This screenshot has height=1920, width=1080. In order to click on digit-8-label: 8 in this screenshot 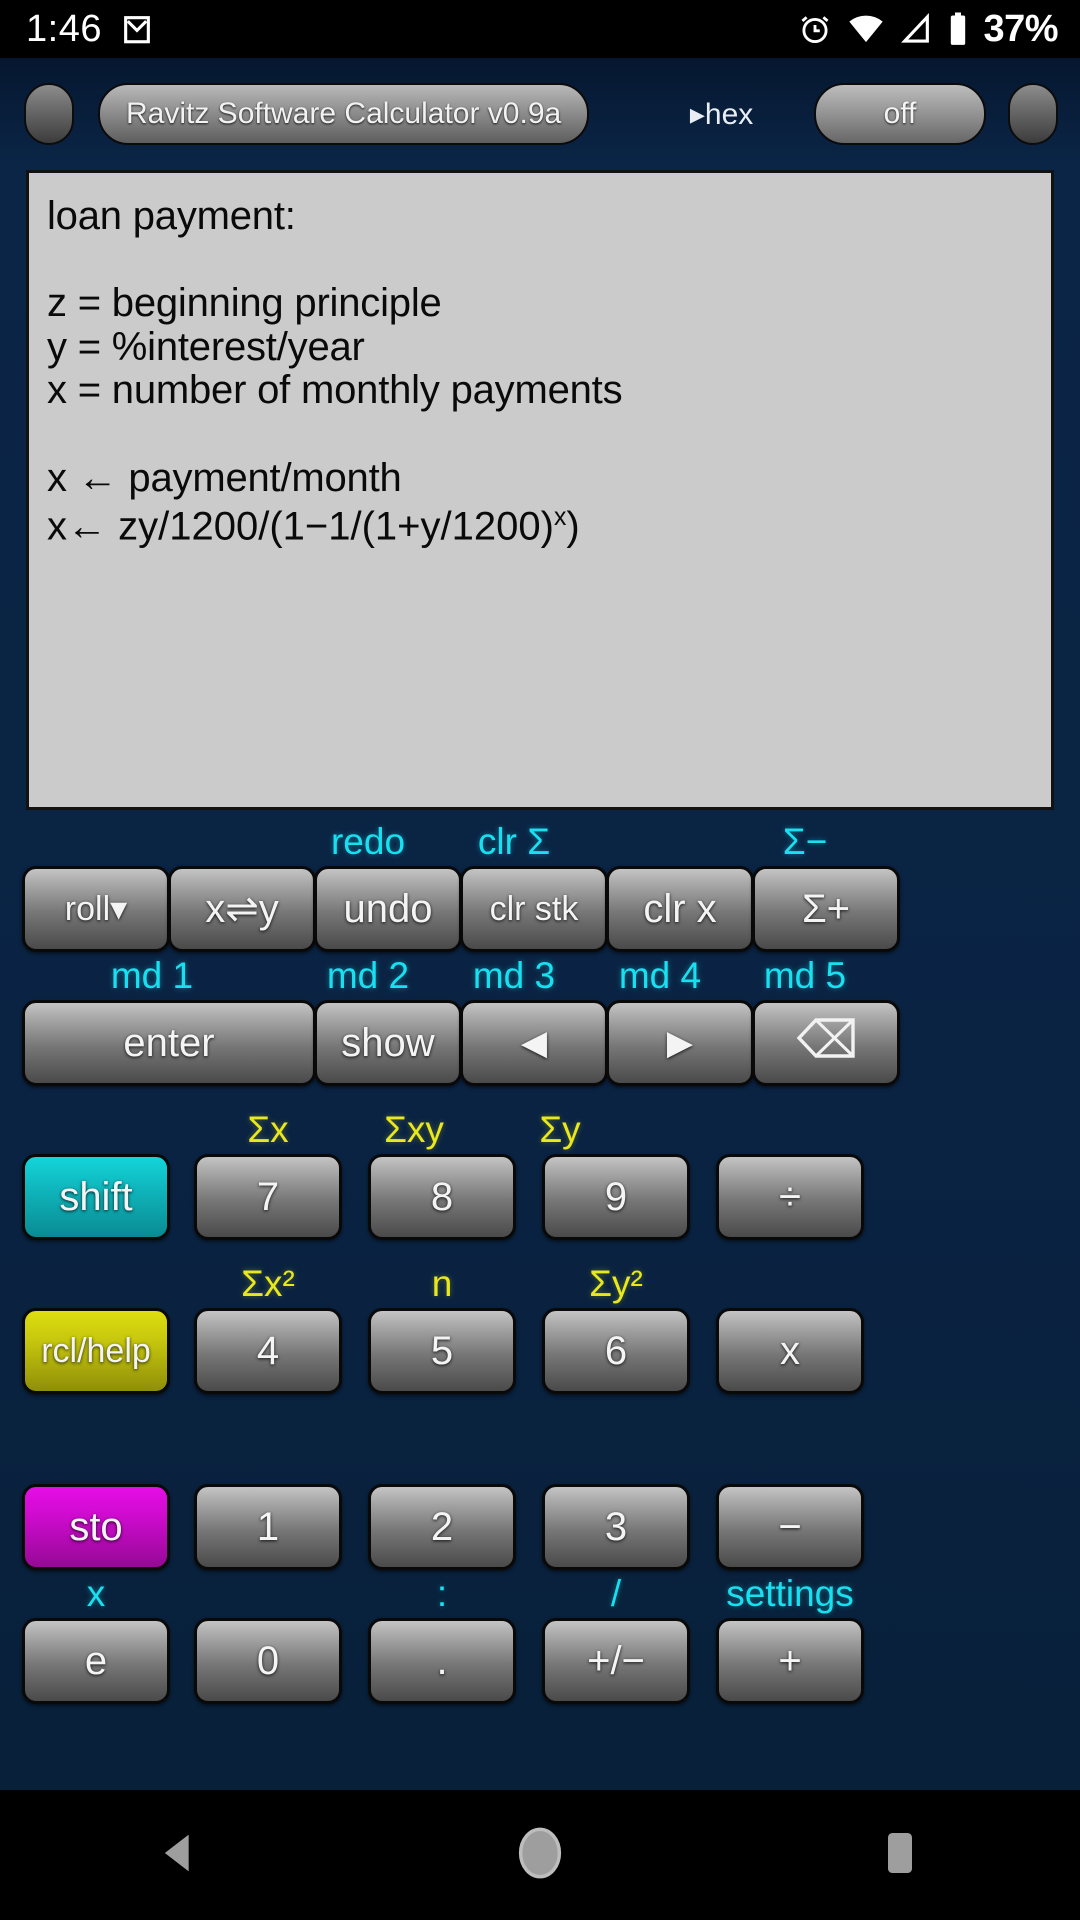, I will do `click(442, 1196)`.